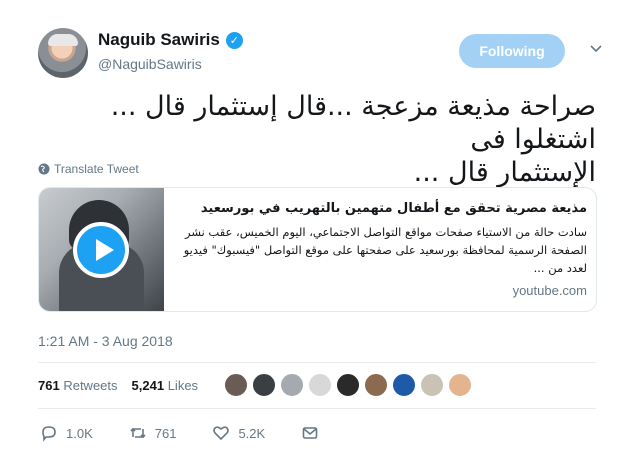 Image resolution: width=634 pixels, height=474 pixels. I want to click on author-name-row: Naguib Sawiris ✓, so click(170, 40).